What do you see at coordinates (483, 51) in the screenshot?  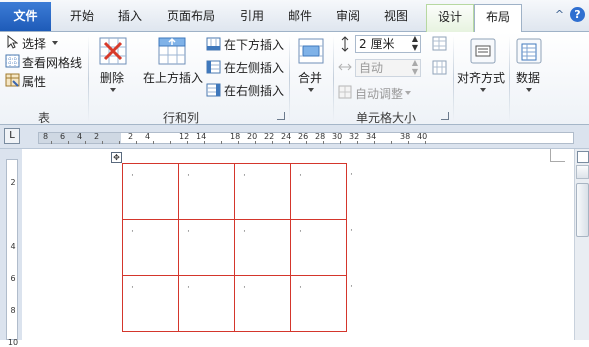 I see `alignment-icon` at bounding box center [483, 51].